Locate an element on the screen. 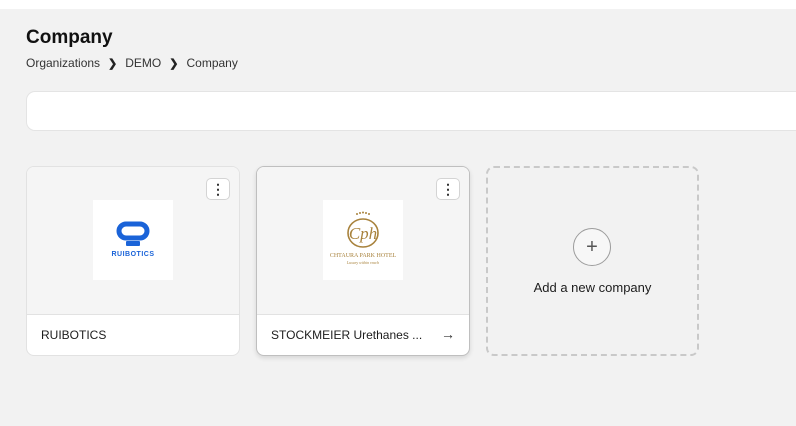  plus-icon: + is located at coordinates (592, 247).